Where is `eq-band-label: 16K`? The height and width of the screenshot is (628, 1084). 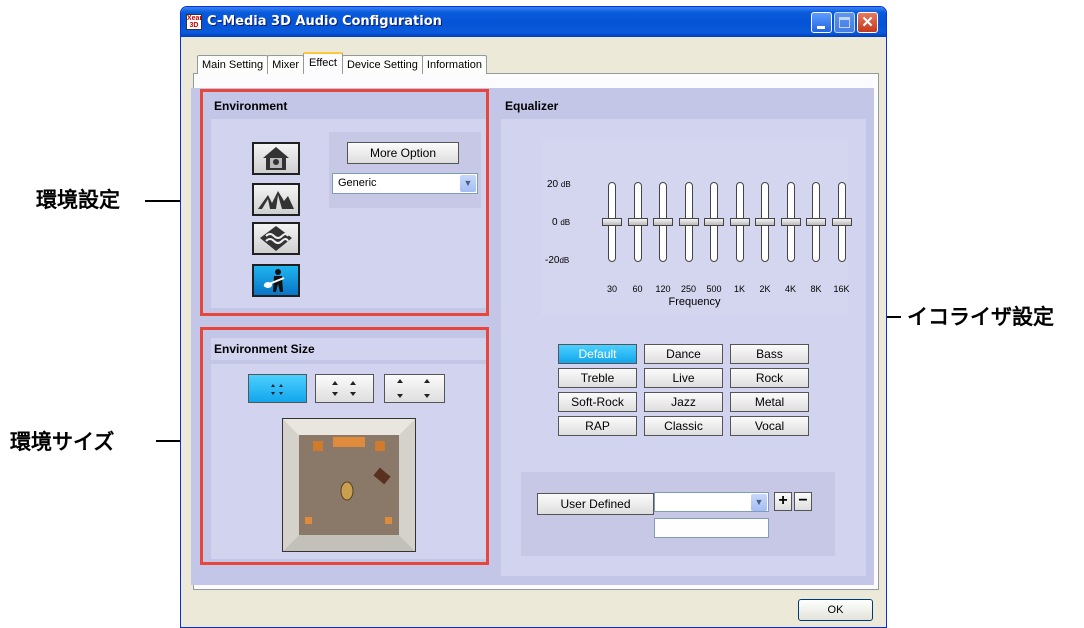
eq-band-label: 16K is located at coordinates (841, 289).